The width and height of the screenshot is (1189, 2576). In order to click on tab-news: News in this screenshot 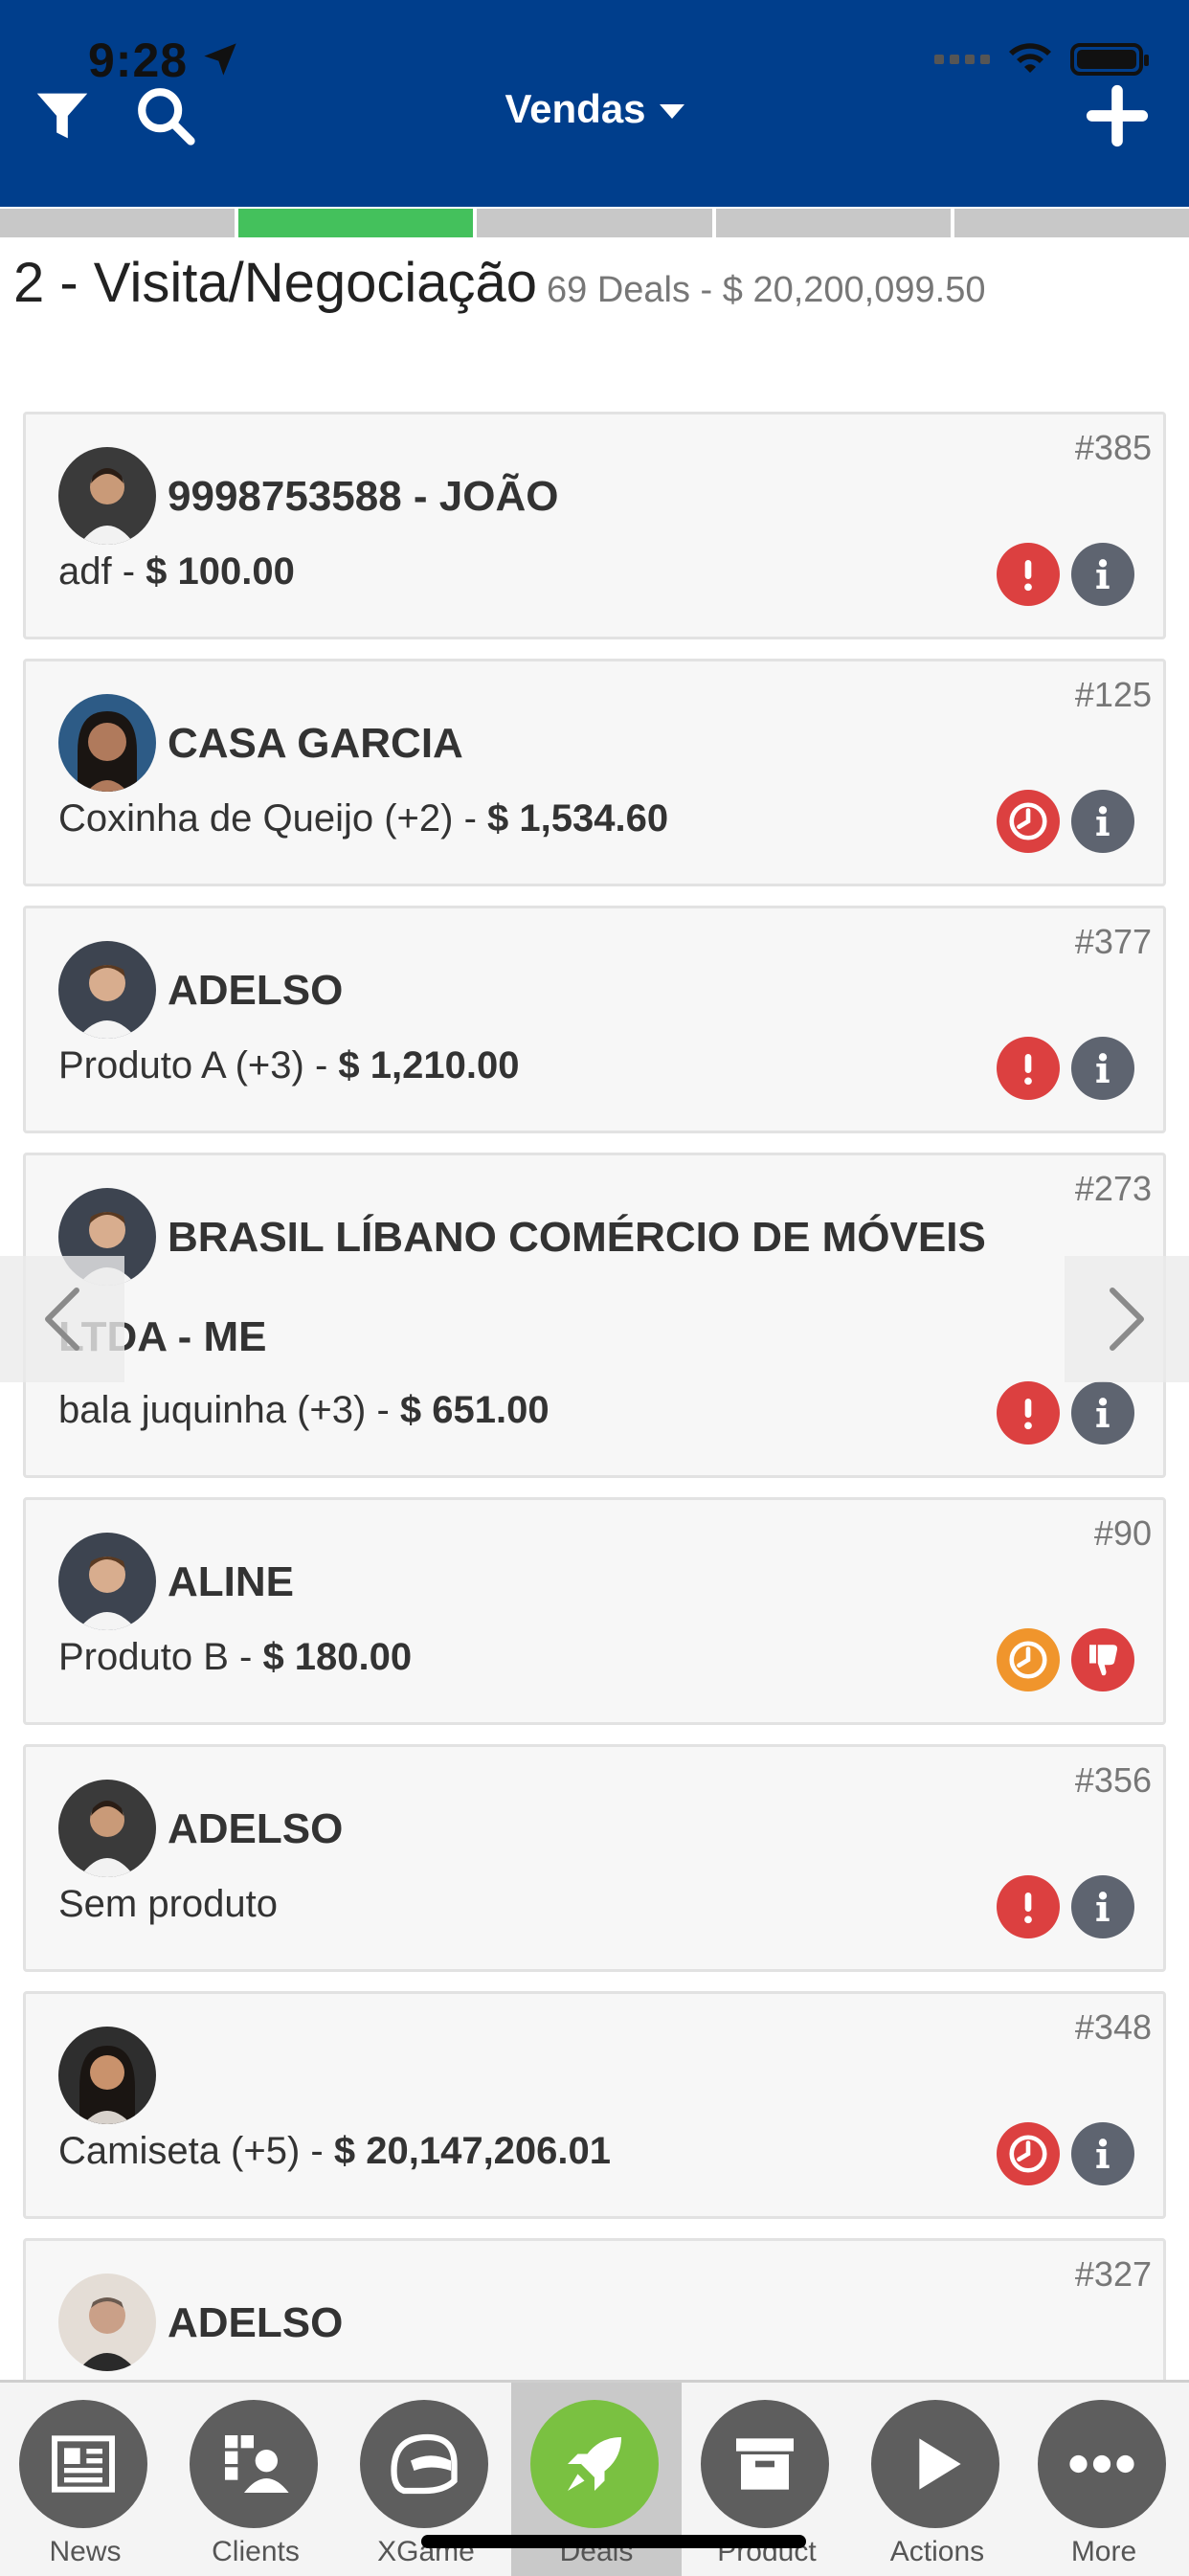, I will do `click(85, 2479)`.